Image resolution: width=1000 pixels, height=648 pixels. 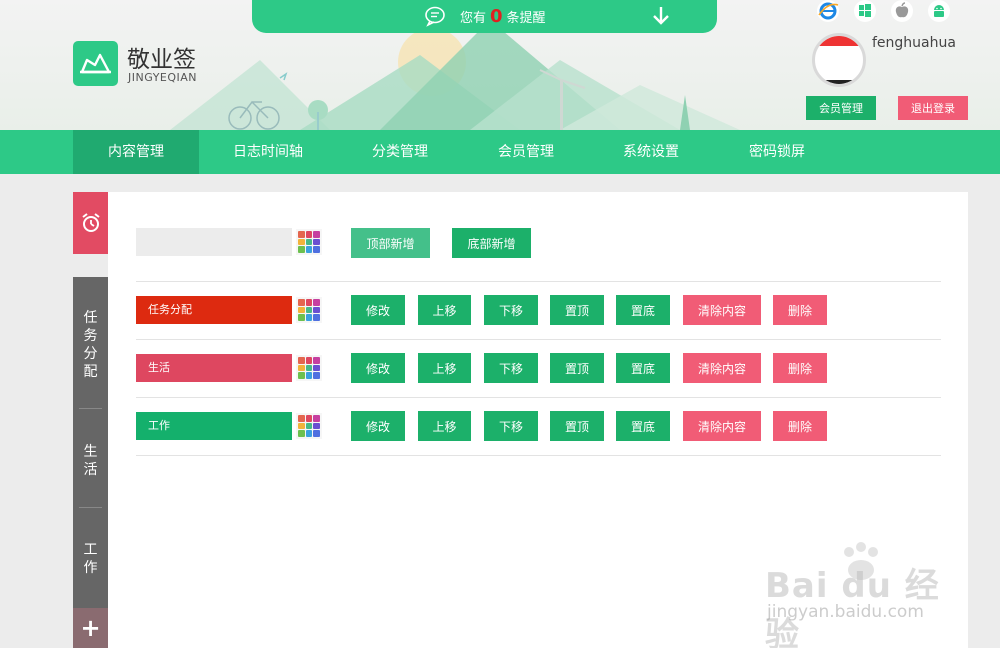 I want to click on watermark: Bai du 经验 jingyan.baidu.com, so click(x=857, y=594).